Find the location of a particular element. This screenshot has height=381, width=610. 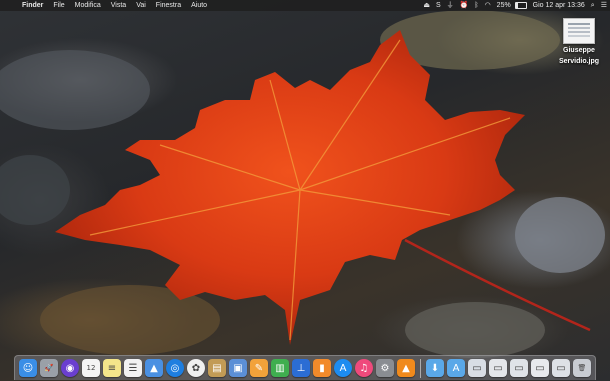

dock-siri-icon: ◉ is located at coordinates (70, 368).